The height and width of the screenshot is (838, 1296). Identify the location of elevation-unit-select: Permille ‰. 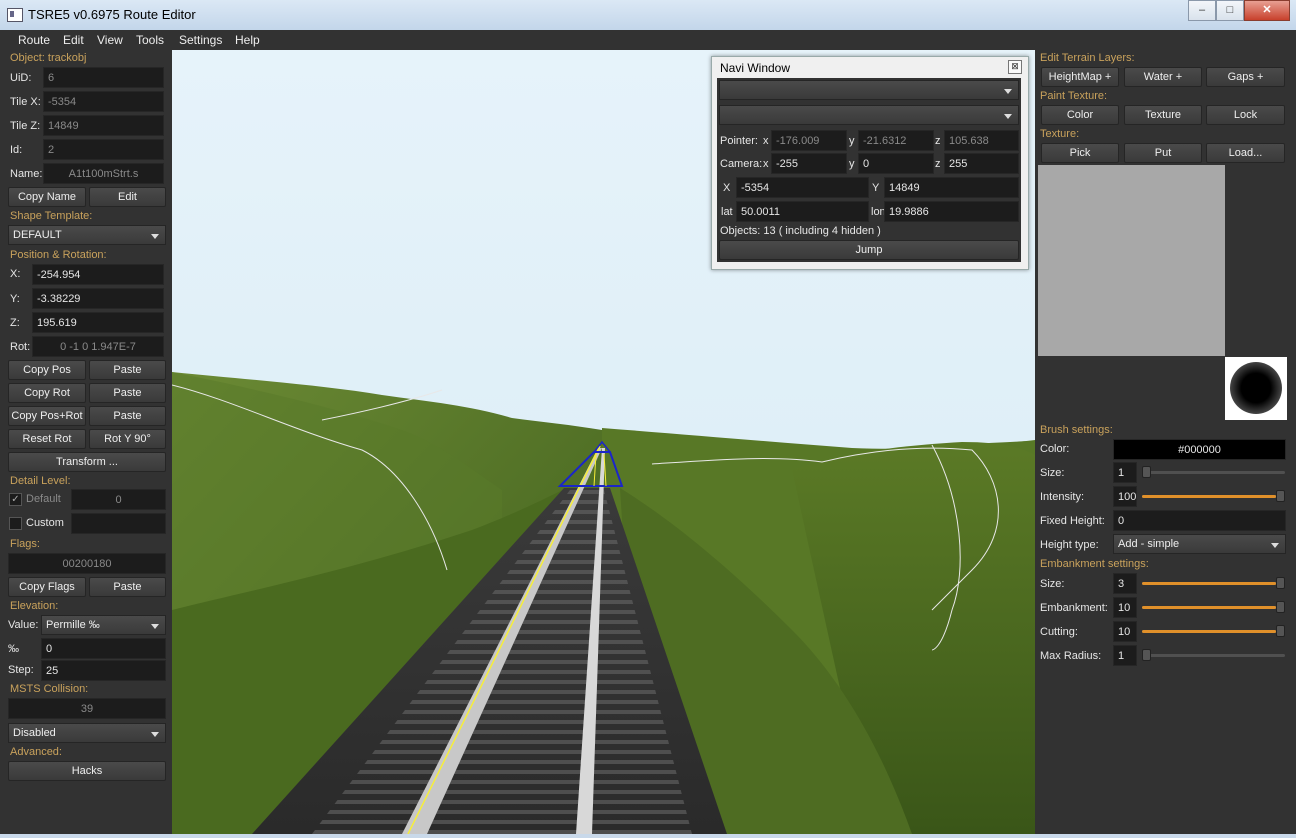
(103, 625).